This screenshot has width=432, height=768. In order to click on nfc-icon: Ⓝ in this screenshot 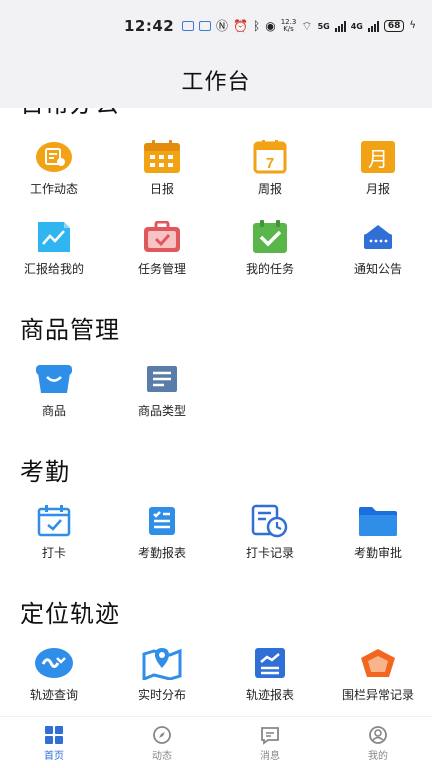, I will do `click(222, 26)`.